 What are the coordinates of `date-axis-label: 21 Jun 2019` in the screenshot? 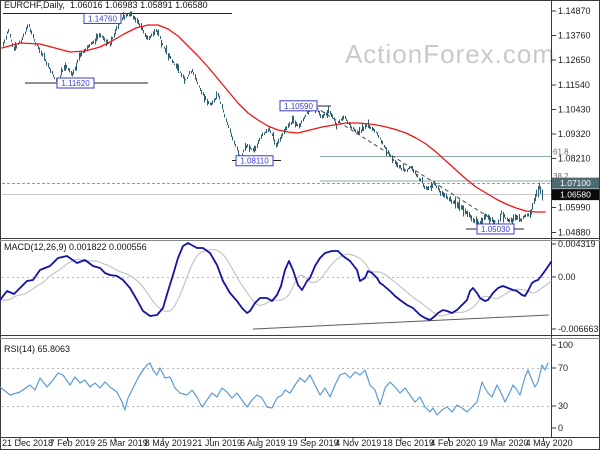 It's located at (217, 443).